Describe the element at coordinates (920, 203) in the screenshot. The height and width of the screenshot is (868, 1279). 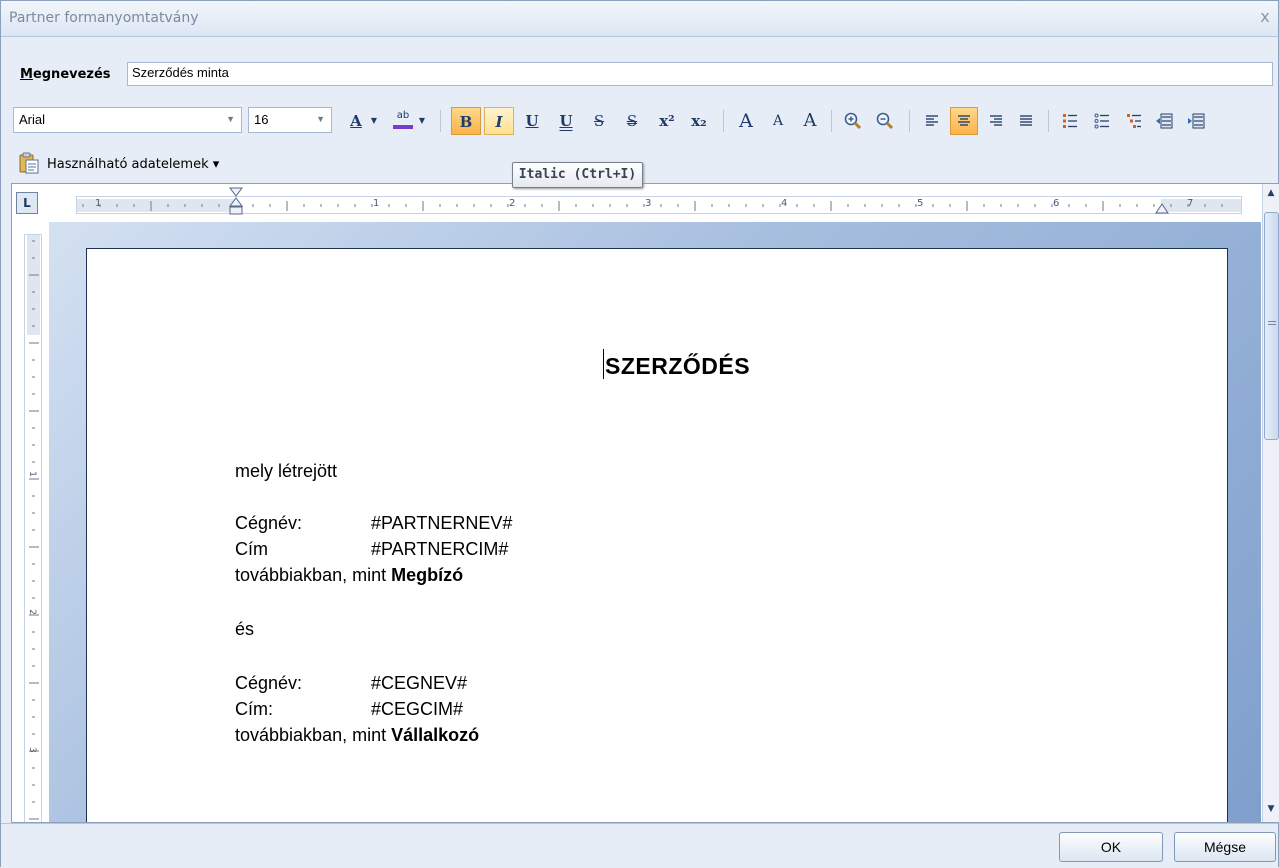
I see `ruler-number: 5` at that location.